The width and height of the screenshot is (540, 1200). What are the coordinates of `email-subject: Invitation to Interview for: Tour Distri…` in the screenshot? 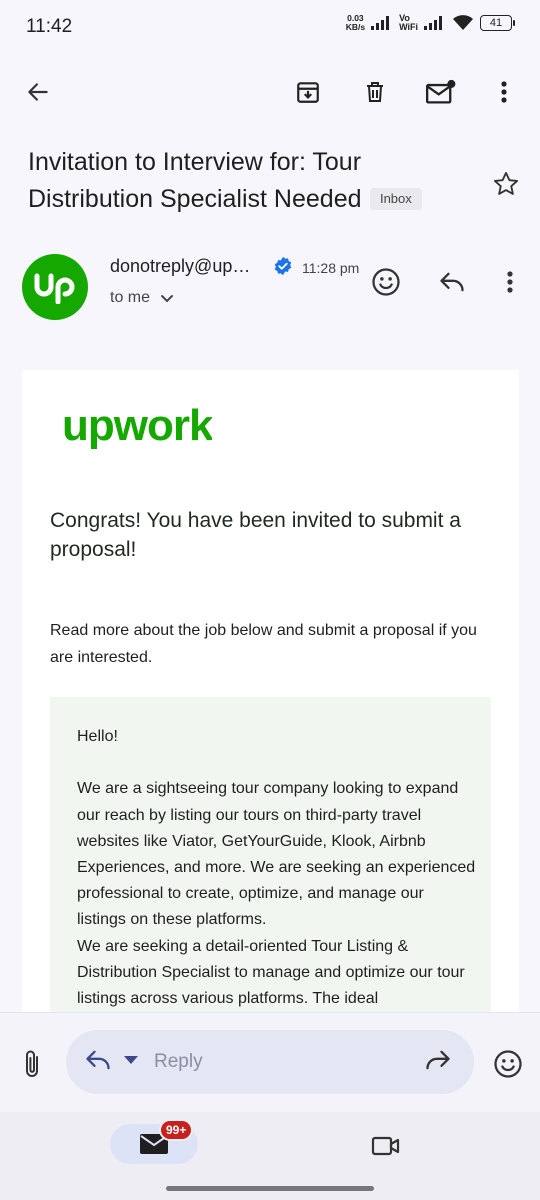 It's located at (195, 180).